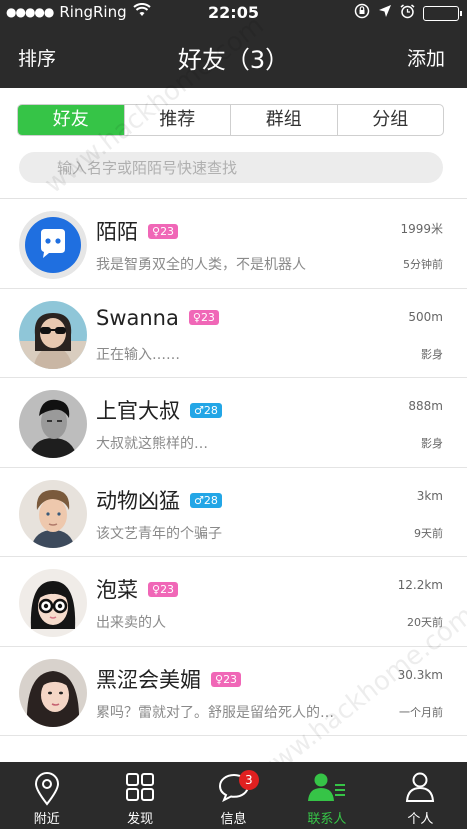 Image resolution: width=467 pixels, height=829 pixels. I want to click on contact-status: 该文艺青年的个骗子, so click(159, 533).